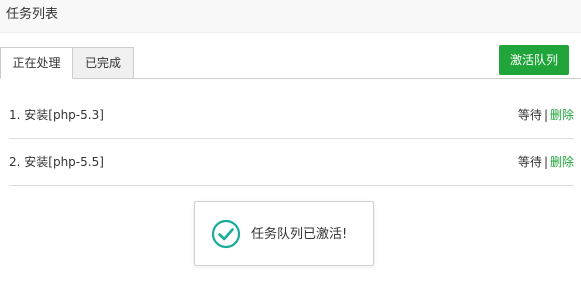 This screenshot has height=289, width=581. What do you see at coordinates (56, 162) in the screenshot?
I see `task-name: 2. 安装[php-5.5]` at bounding box center [56, 162].